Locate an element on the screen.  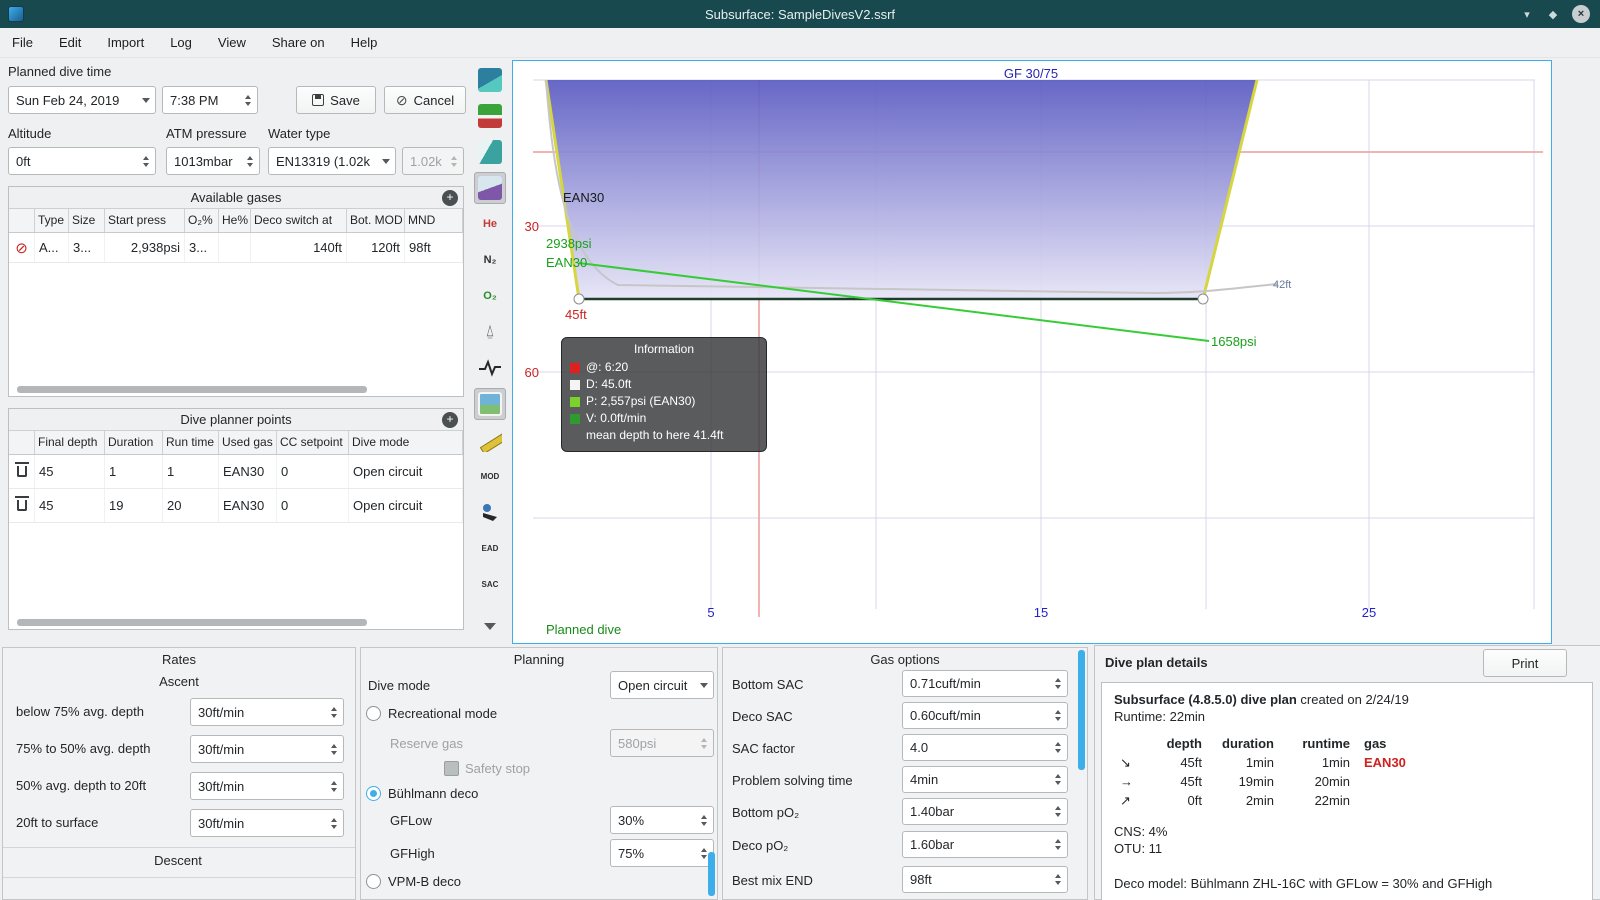
points-col-run-time: Run time is located at coordinates (191, 442).